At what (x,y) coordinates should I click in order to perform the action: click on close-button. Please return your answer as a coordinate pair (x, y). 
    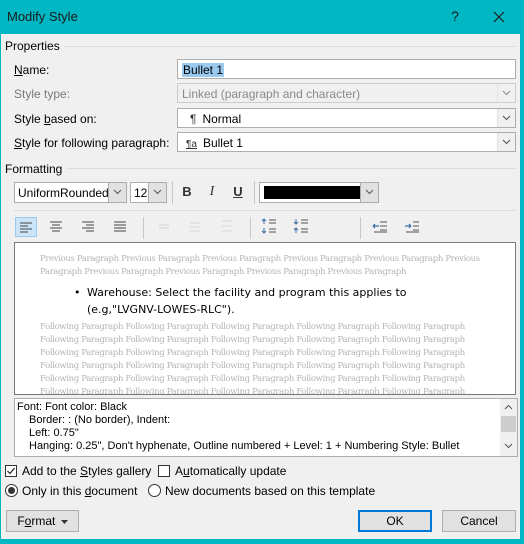
    Looking at the image, I should click on (499, 17).